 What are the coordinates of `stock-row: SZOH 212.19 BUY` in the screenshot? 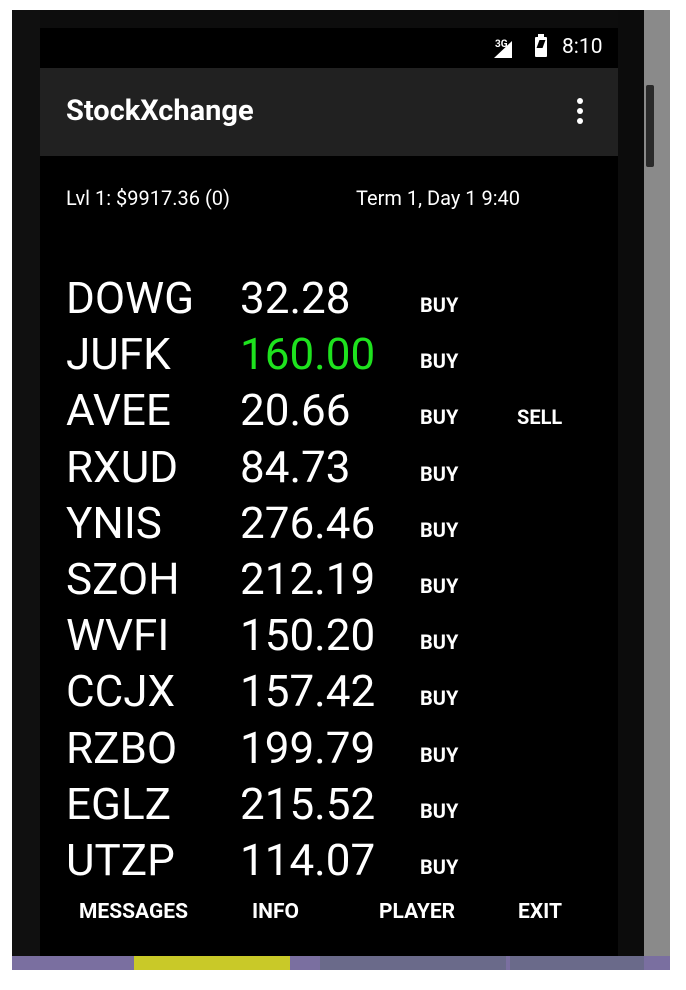 It's located at (329, 582).